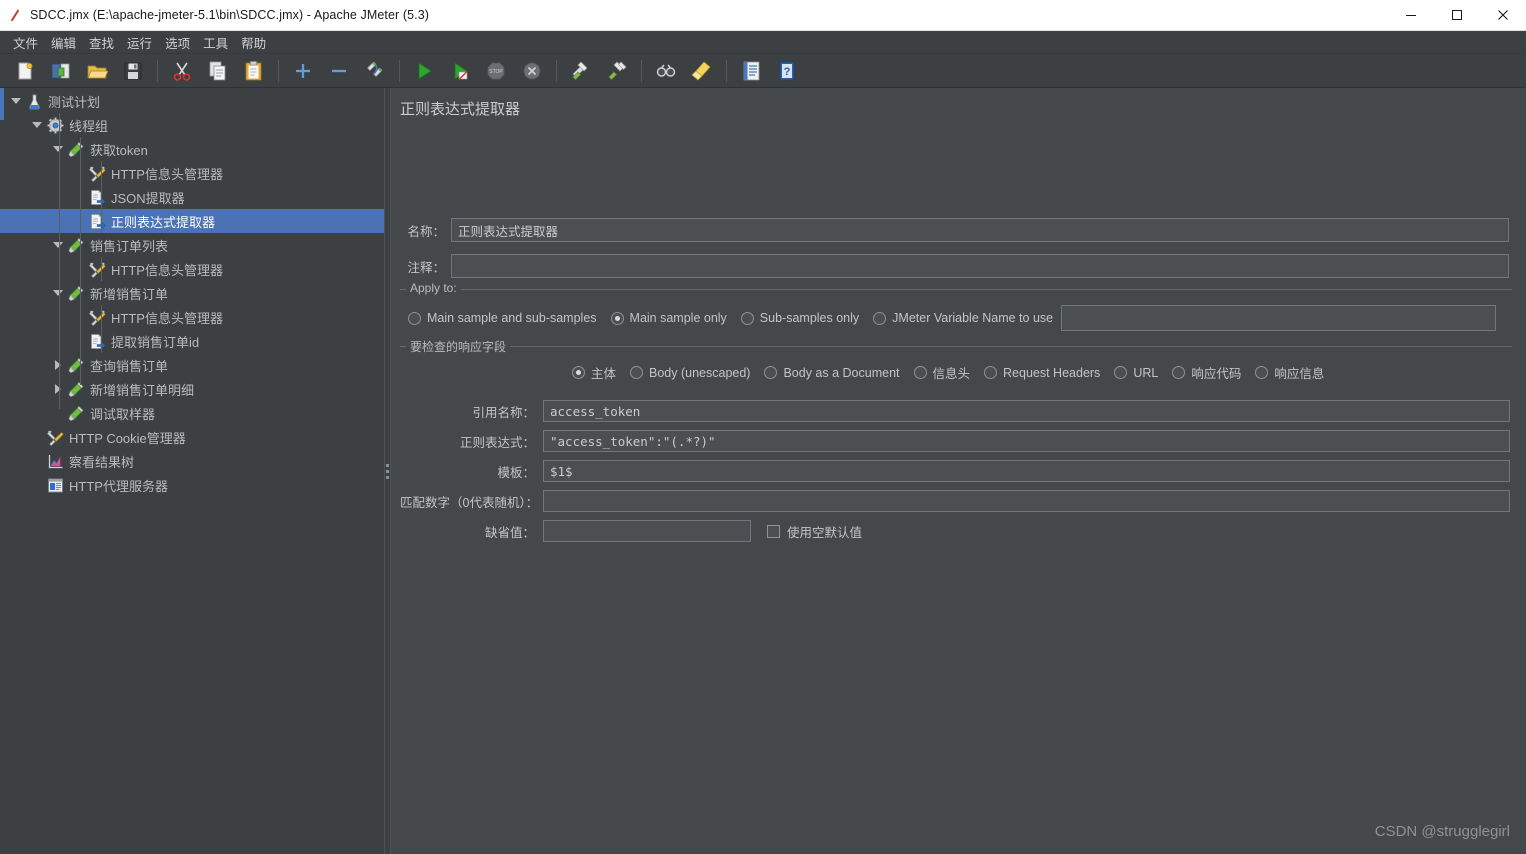 The width and height of the screenshot is (1526, 854). What do you see at coordinates (980, 266) in the screenshot?
I see `comment-input` at bounding box center [980, 266].